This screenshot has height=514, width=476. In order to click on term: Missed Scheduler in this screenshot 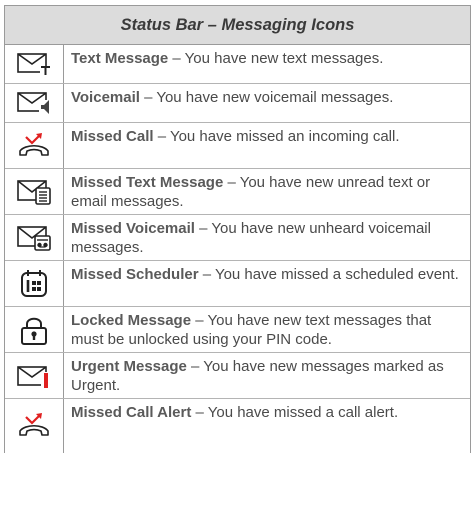, I will do `click(135, 274)`.